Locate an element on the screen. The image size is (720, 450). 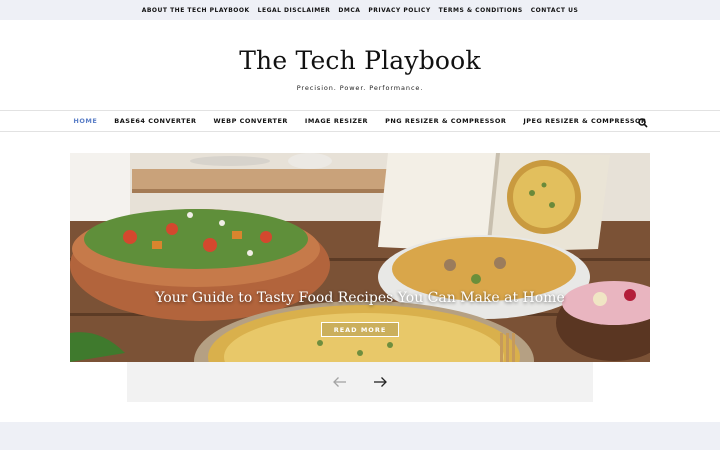
top-menu-privacy-policy: PRIVACY POLICY is located at coordinates (399, 10).